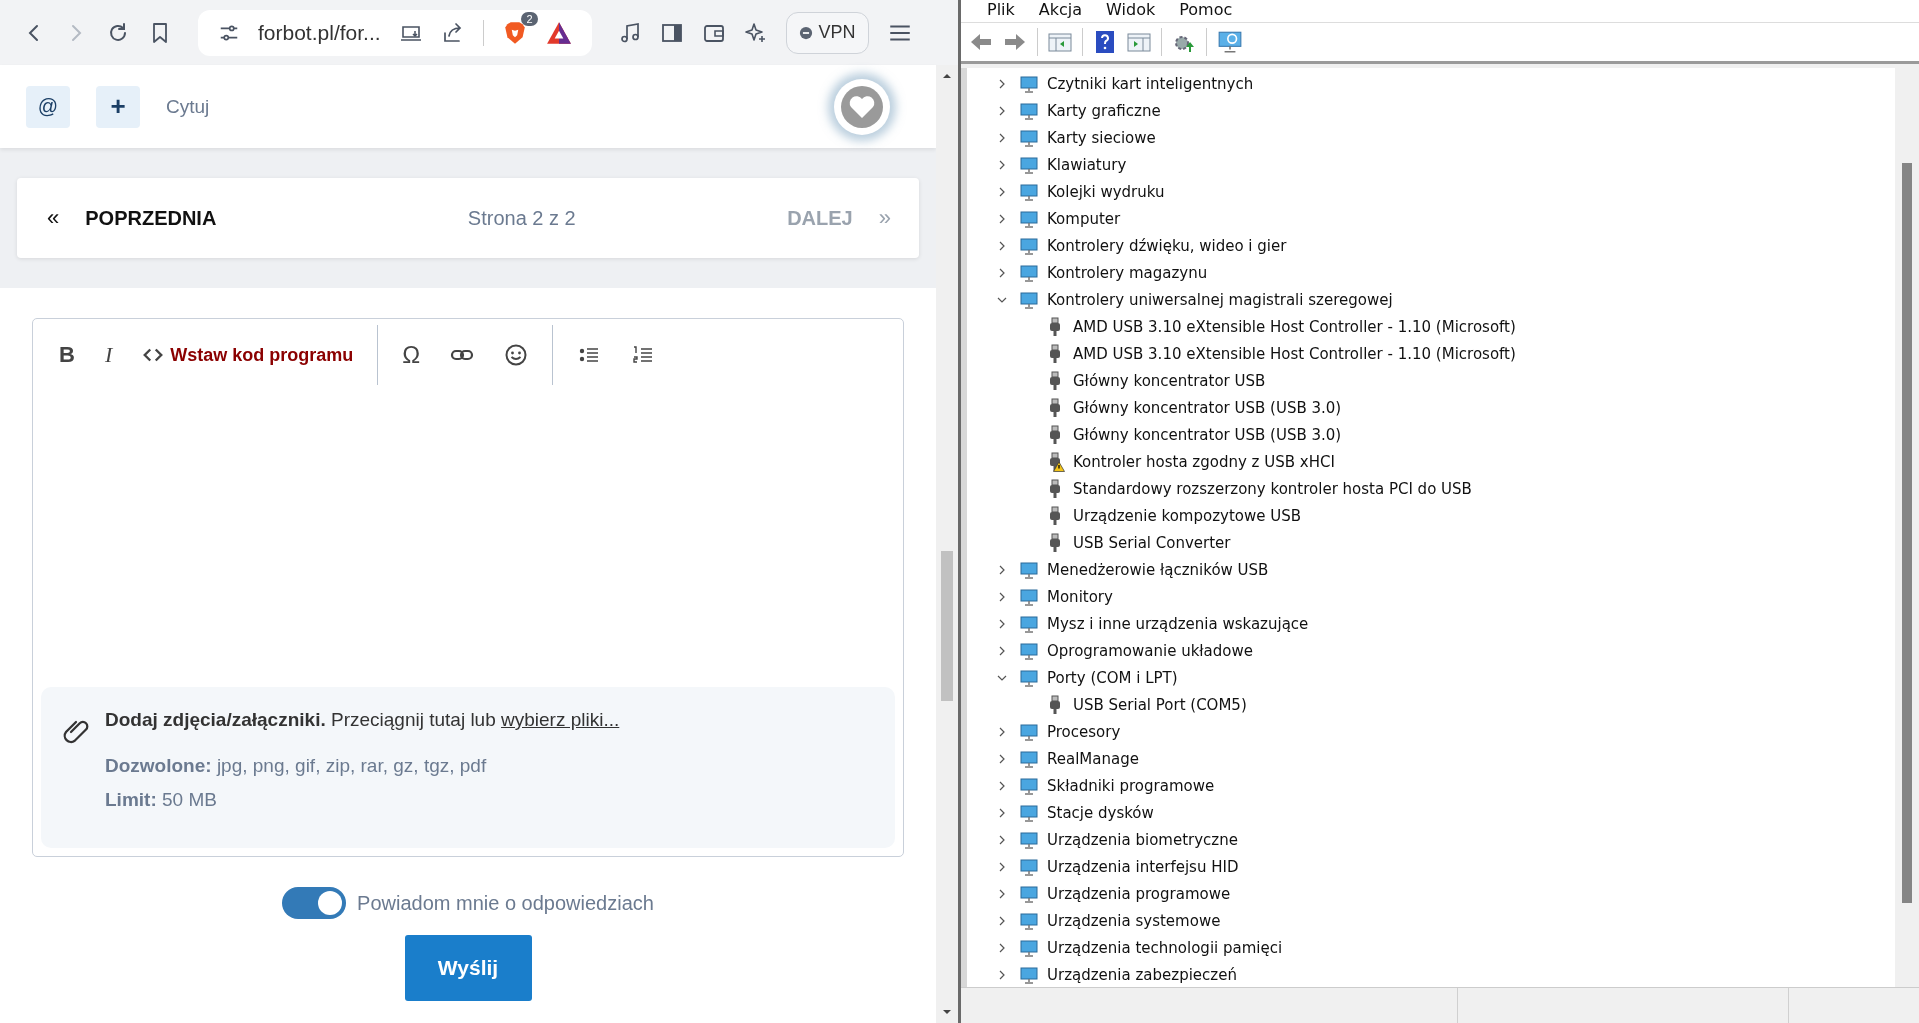 The image size is (1919, 1023). I want to click on send-button: Wyślij, so click(468, 968).